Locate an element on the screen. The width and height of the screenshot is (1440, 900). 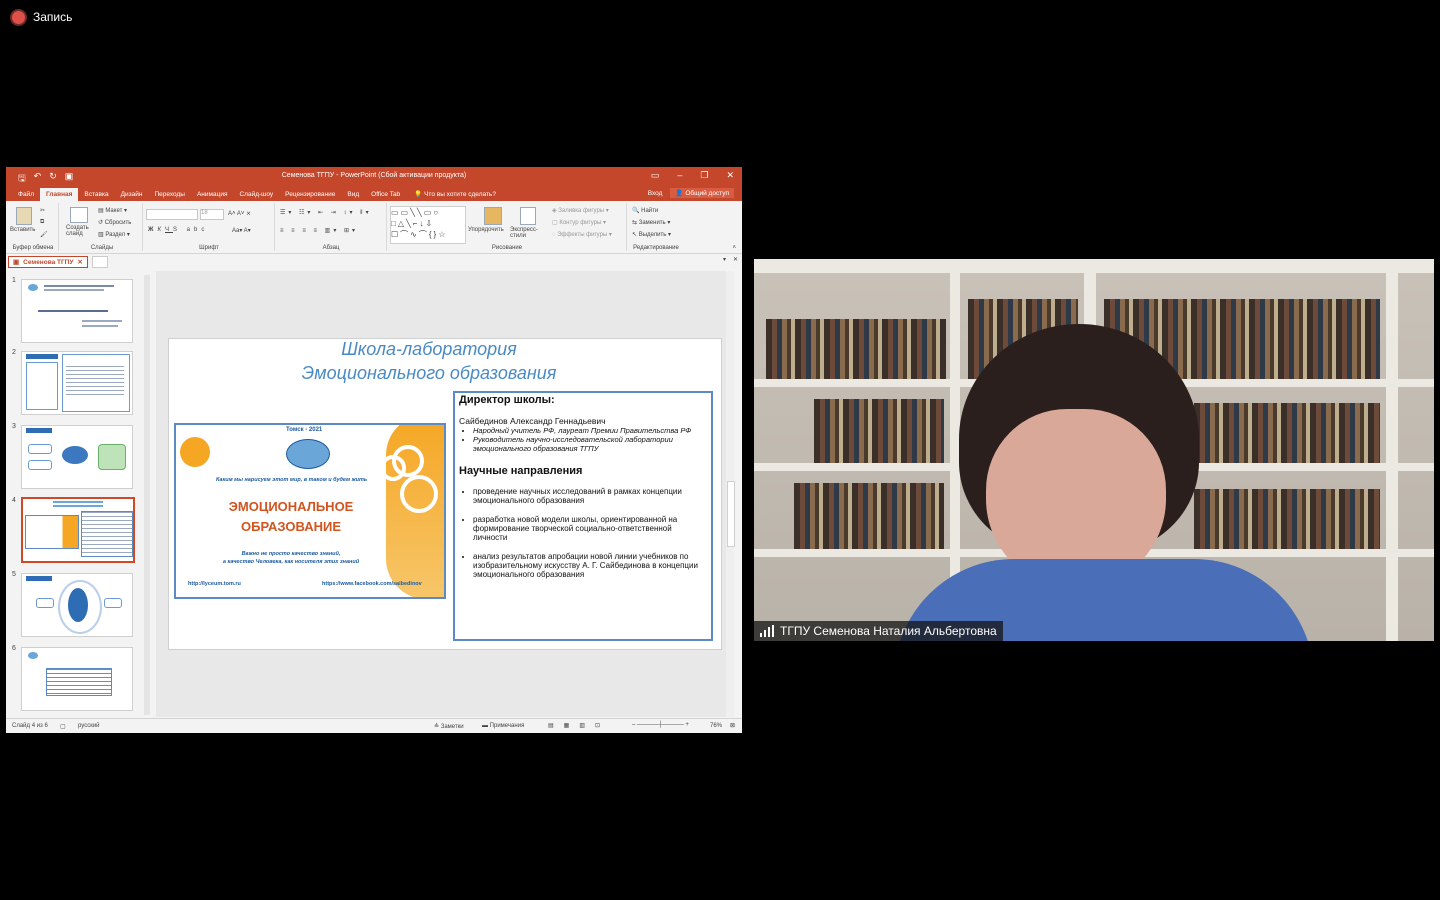
font-grow-icon: A˄ A˅ ⨯ is located at coordinates (239, 213).